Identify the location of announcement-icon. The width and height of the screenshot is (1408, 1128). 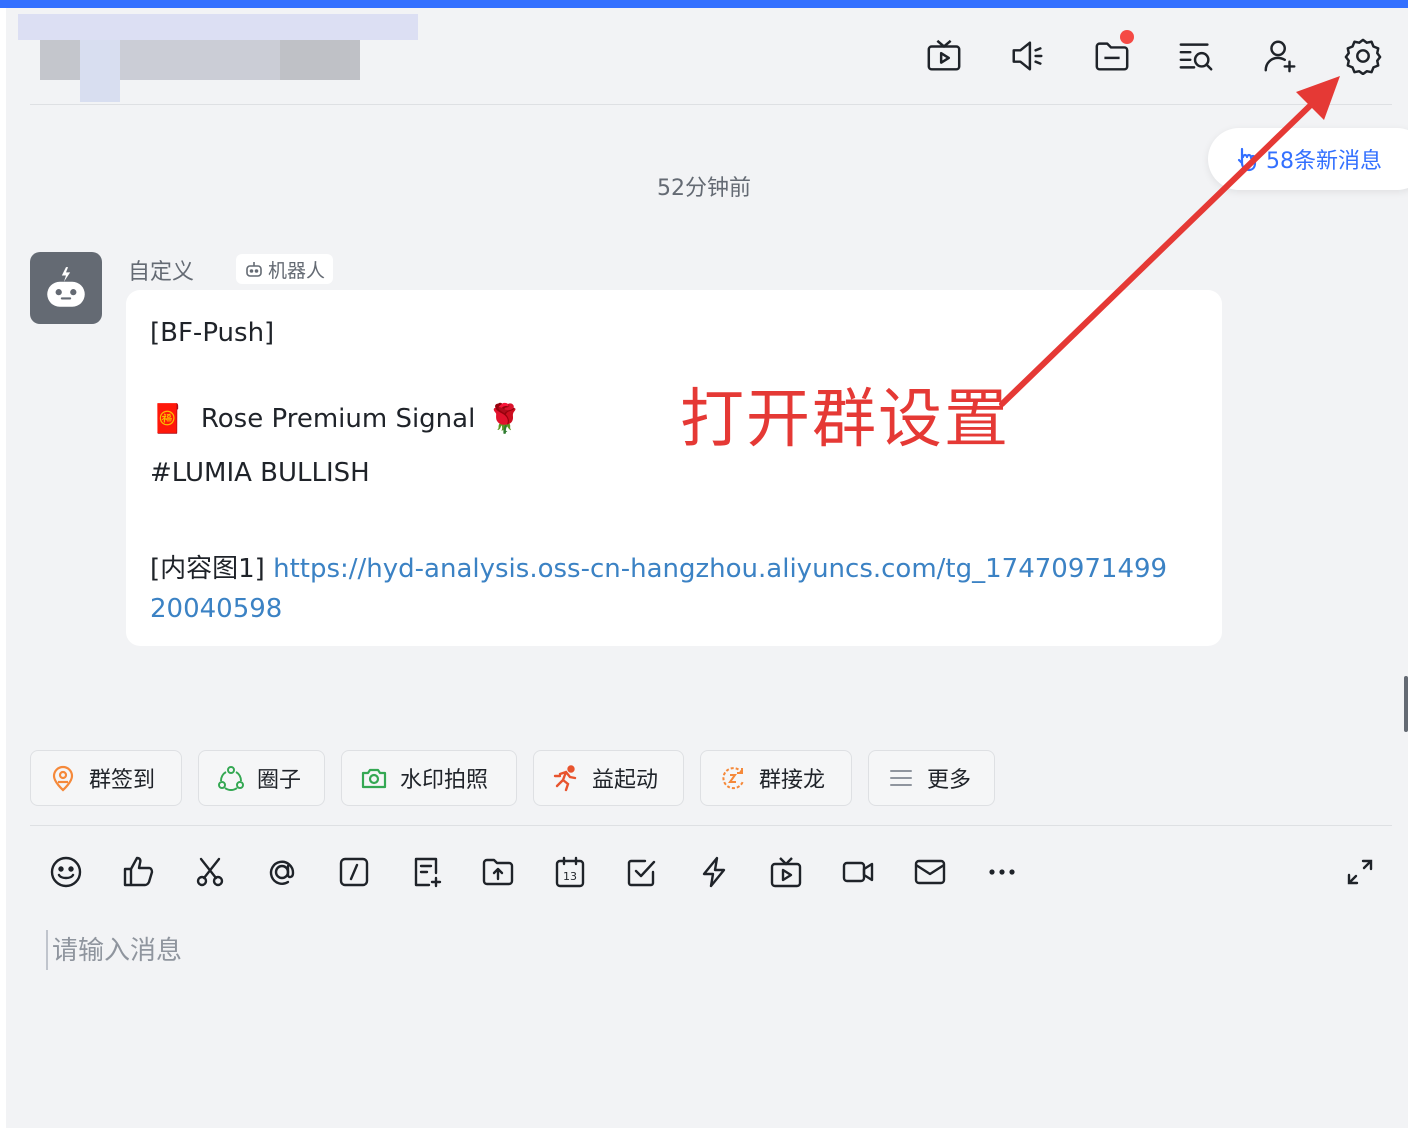
(1028, 56).